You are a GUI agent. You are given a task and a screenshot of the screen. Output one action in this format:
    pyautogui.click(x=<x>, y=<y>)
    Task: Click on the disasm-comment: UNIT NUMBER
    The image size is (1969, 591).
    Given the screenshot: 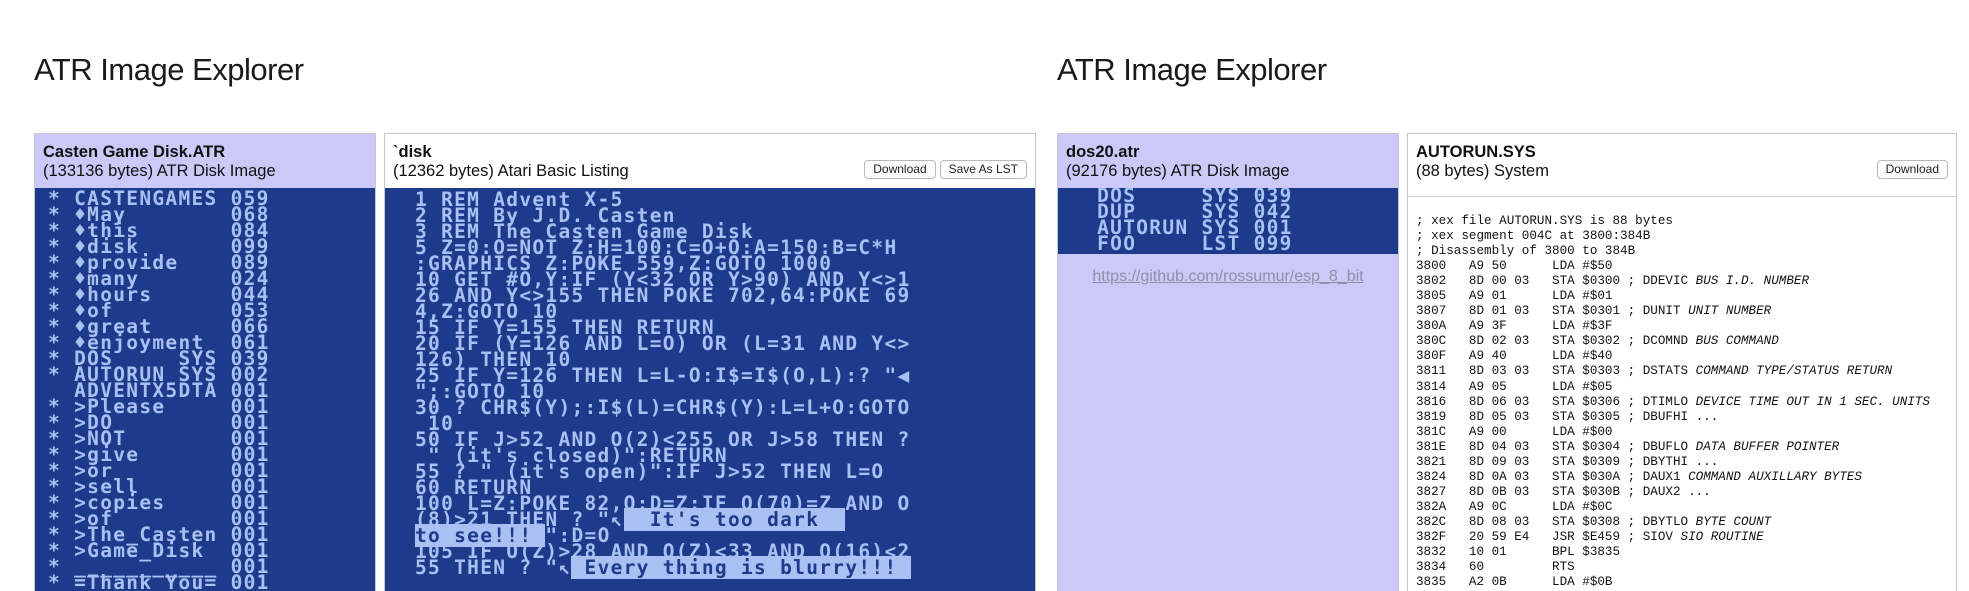 What is the action you would take?
    pyautogui.click(x=1730, y=311)
    